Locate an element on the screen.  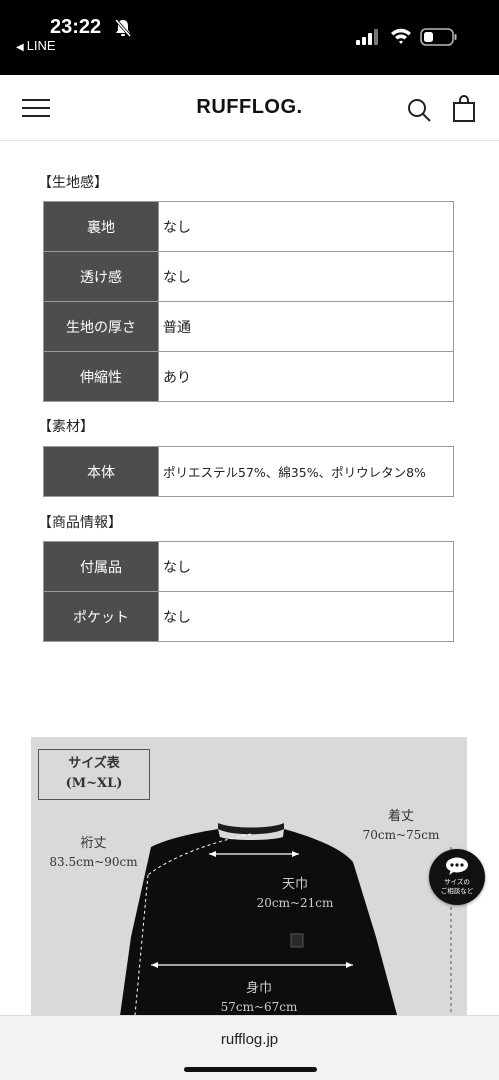
size-consult-button: サイズの ご相談など is located at coordinates (457, 877).